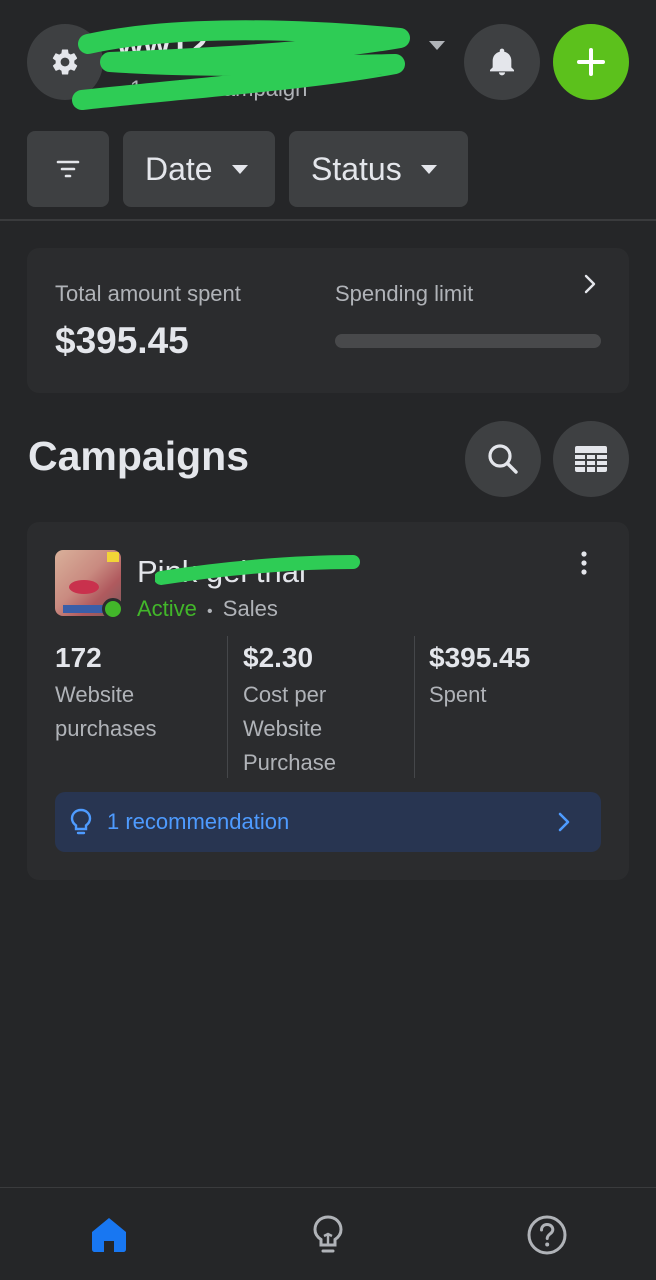 Image resolution: width=656 pixels, height=1280 pixels. I want to click on recommendation-banner: 1 recommendation, so click(328, 822).